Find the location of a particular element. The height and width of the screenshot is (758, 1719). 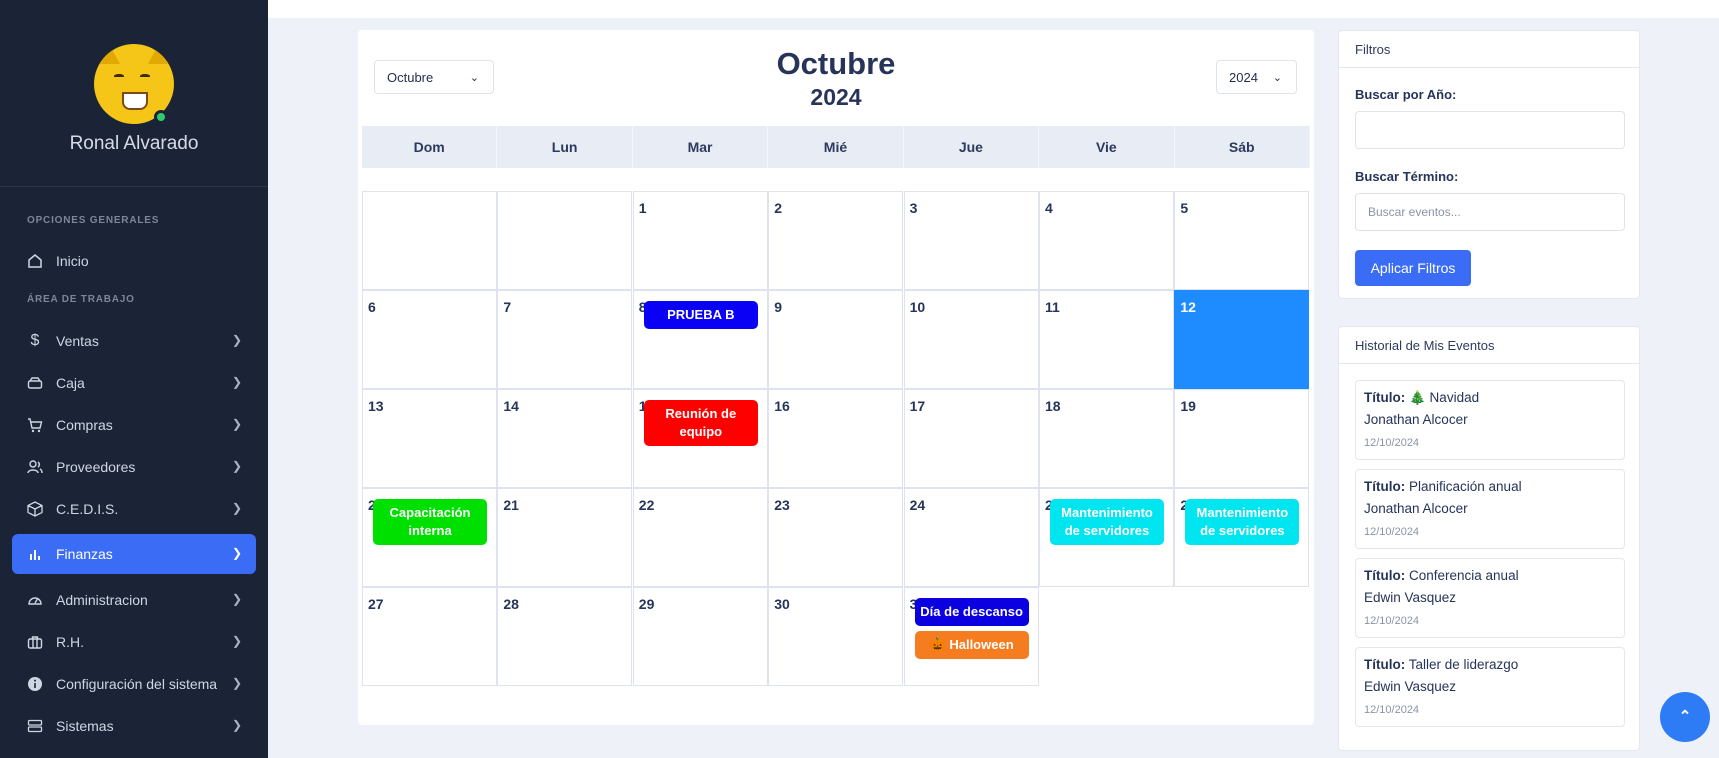

sidebar-item-cedis: C.E.D.I.S. ❯ is located at coordinates (134, 509).